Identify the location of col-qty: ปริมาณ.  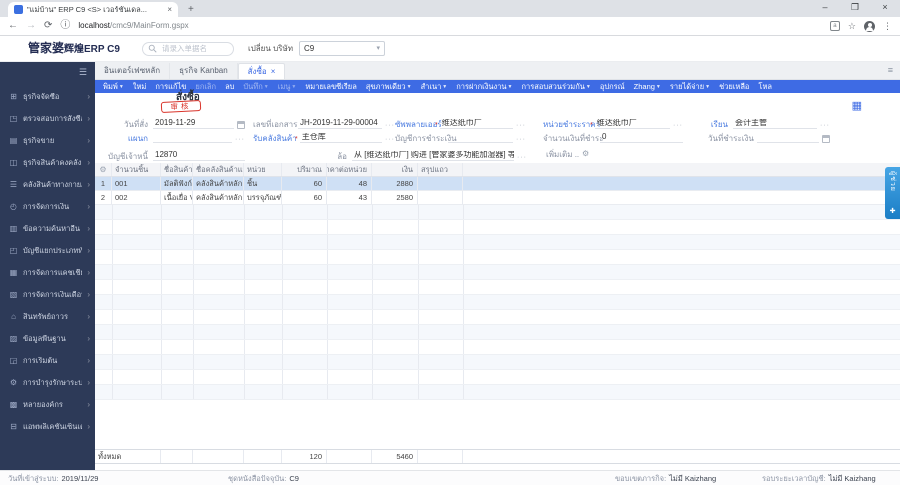
(304, 169).